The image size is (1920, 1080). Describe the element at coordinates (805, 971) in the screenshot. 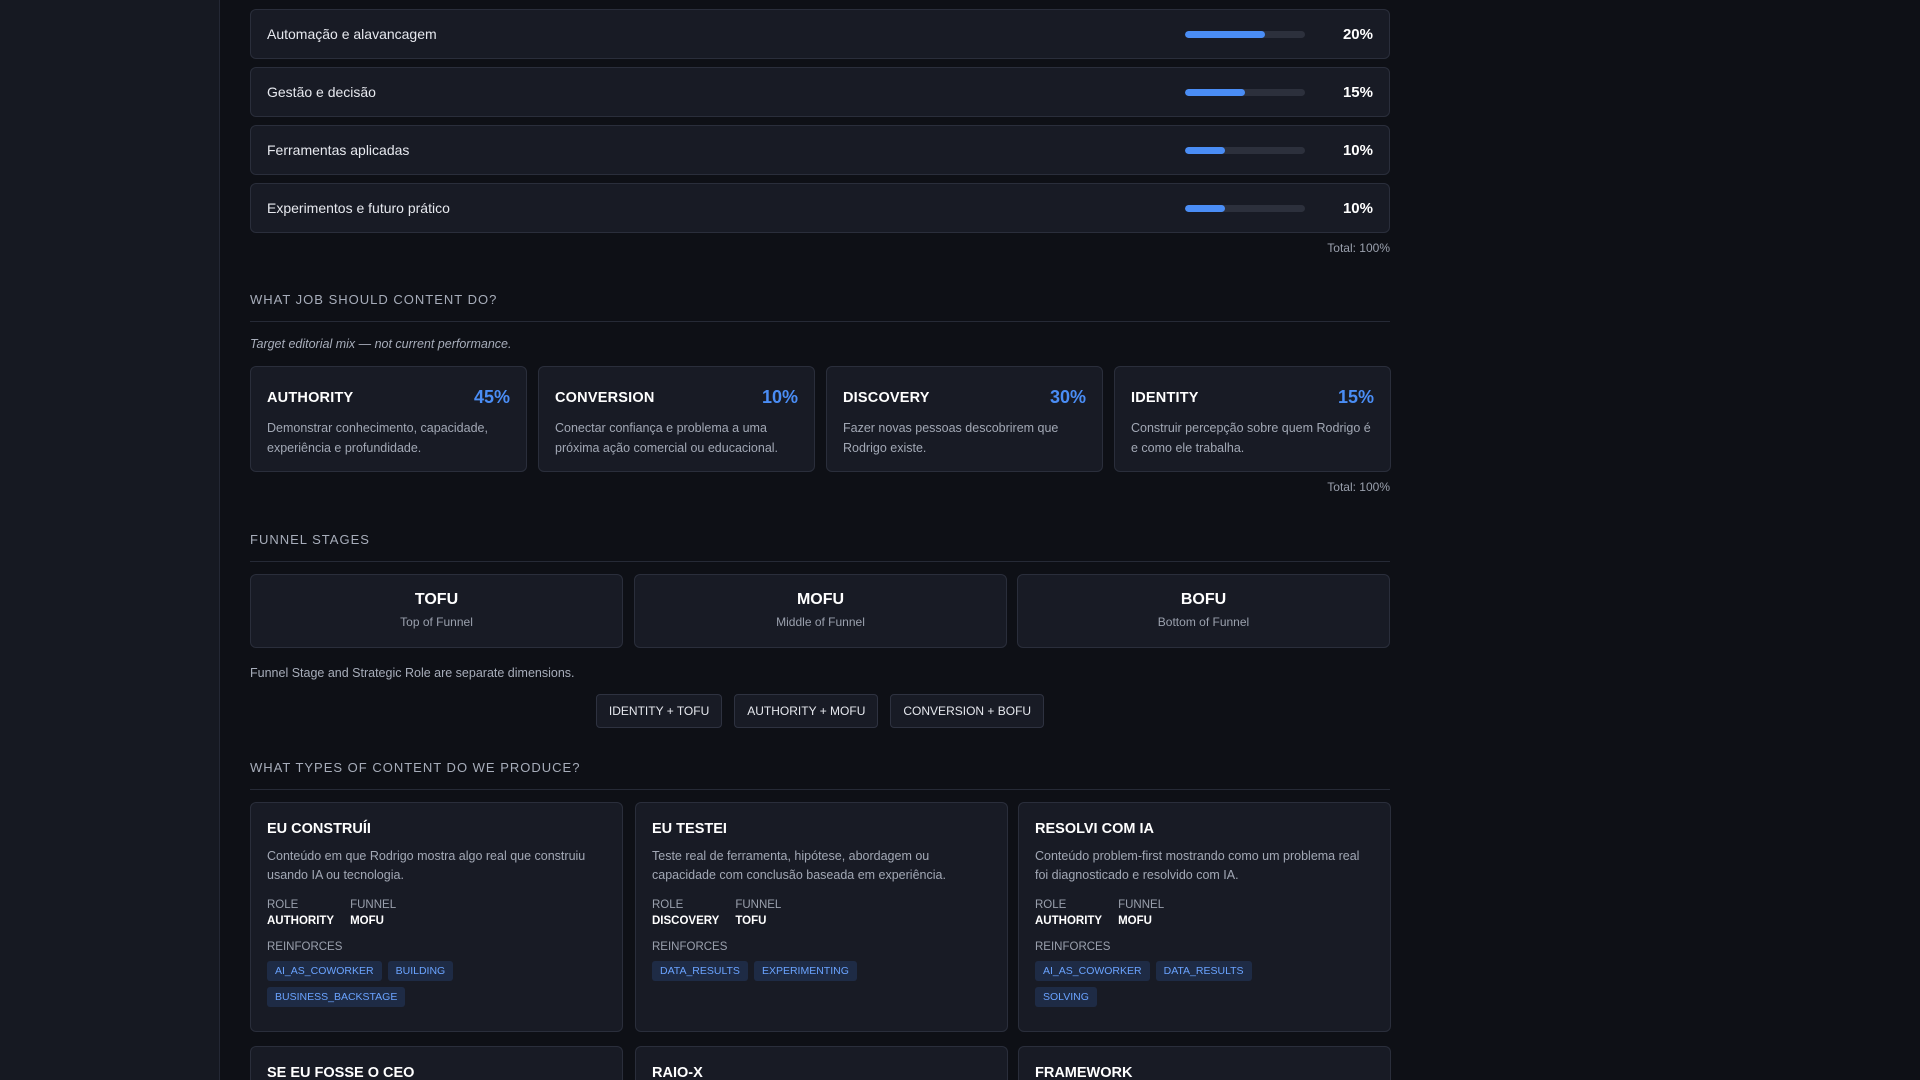

I see `tag: EXPERIMENTING` at that location.